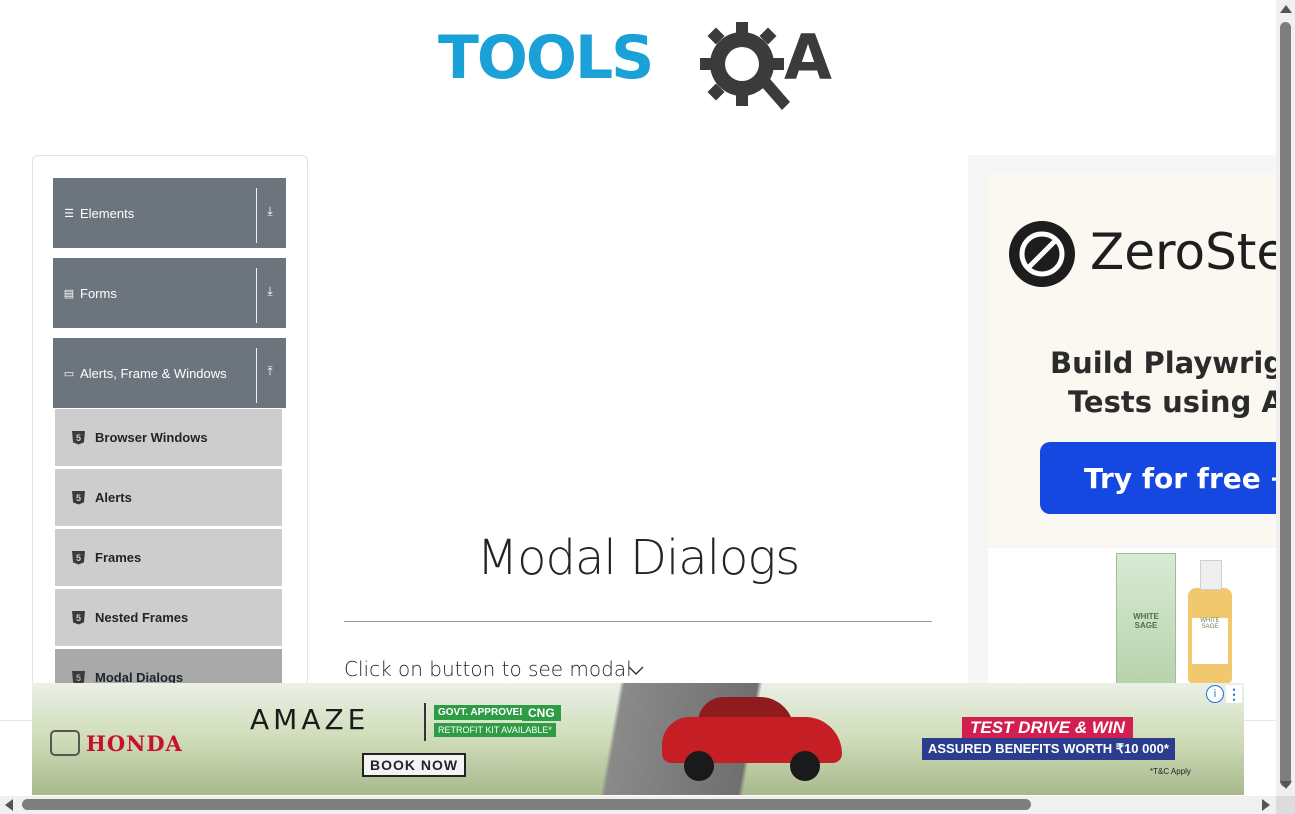  What do you see at coordinates (1158, 478) in the screenshot?
I see `try-for-free-button: Try for free →` at bounding box center [1158, 478].